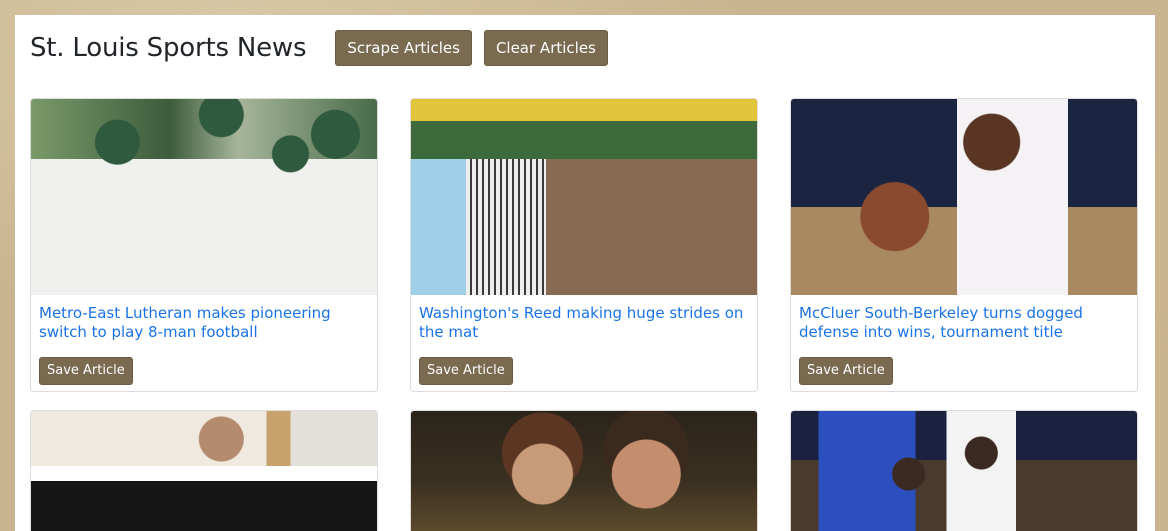 The width and height of the screenshot is (1168, 531). What do you see at coordinates (545, 48) in the screenshot?
I see `clear-articles-button: Clear Articles` at bounding box center [545, 48].